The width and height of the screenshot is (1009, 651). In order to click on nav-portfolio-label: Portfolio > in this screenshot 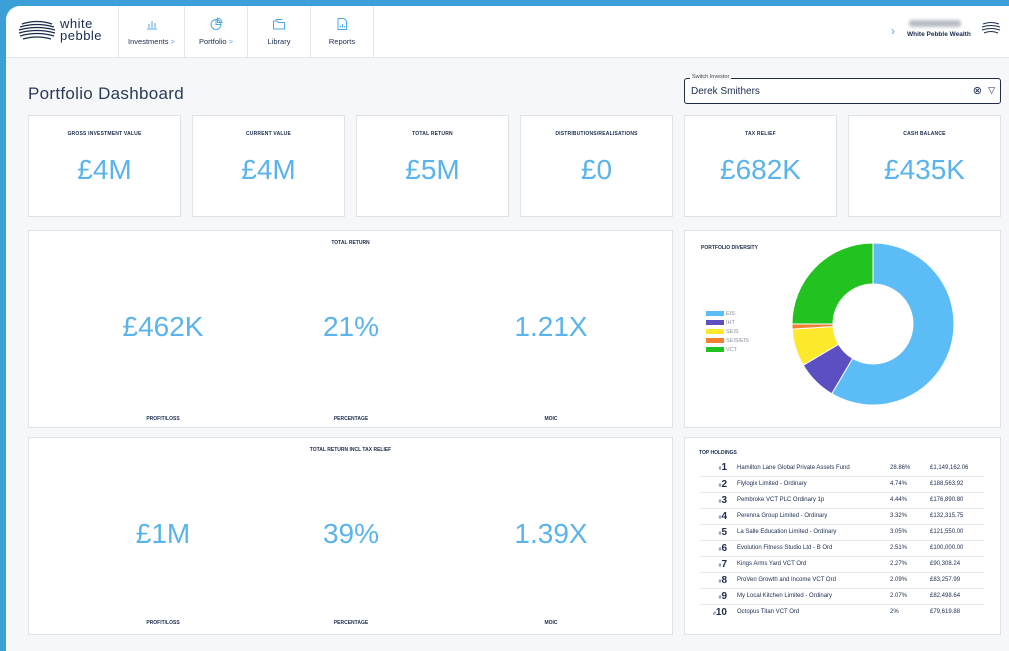, I will do `click(216, 41)`.